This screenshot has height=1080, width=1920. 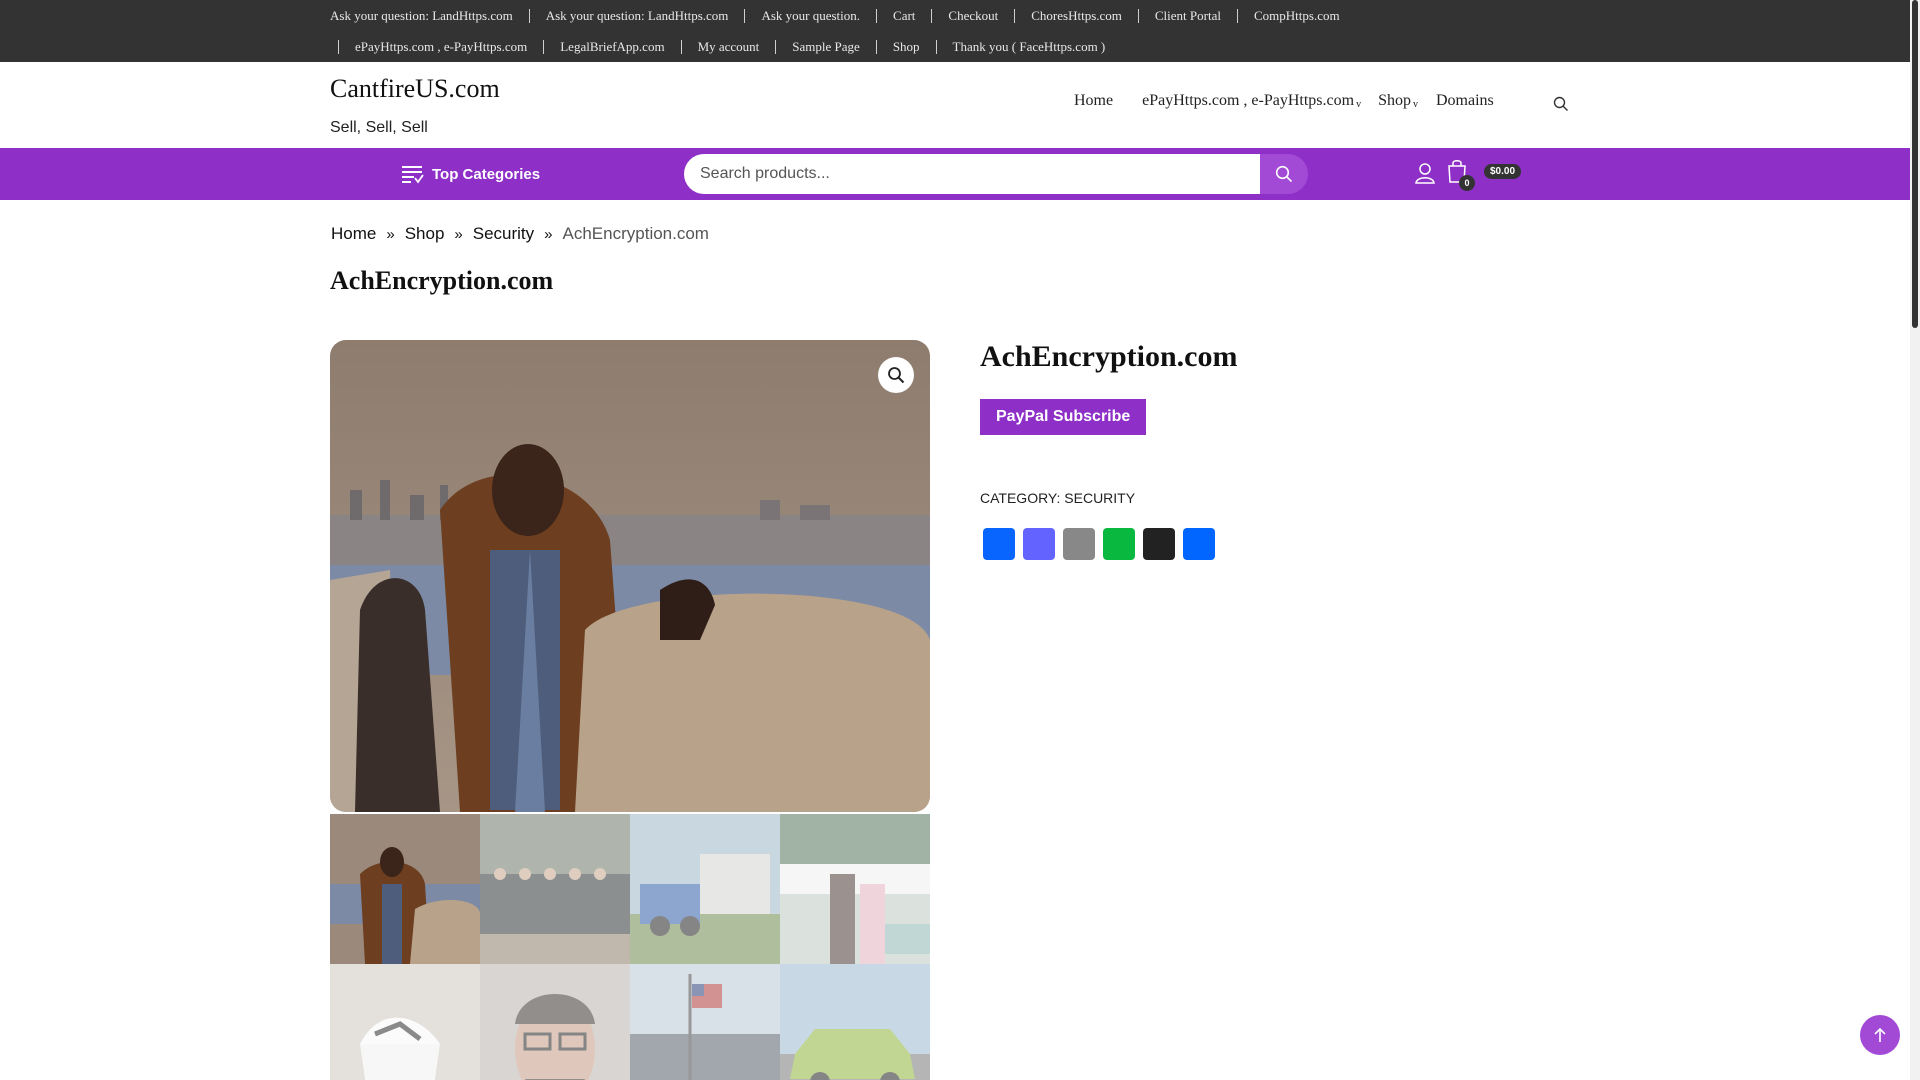 I want to click on product-category: CATEGORY: SECURITY, so click(x=1057, y=498).